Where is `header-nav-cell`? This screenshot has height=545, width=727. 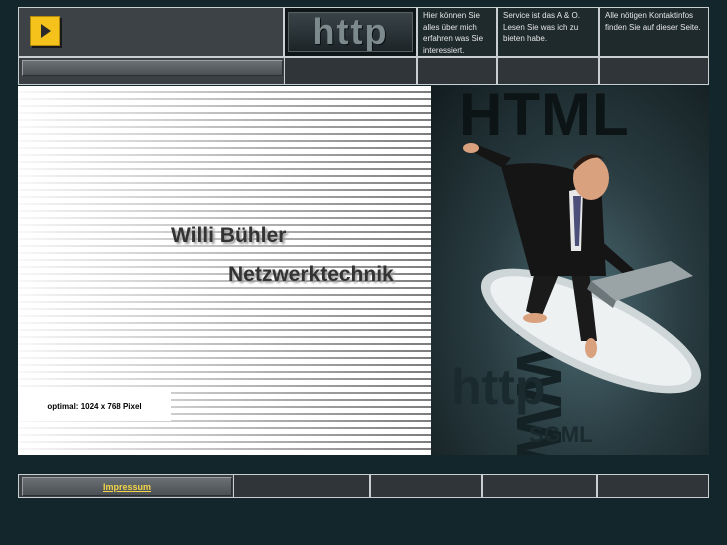
header-nav-cell is located at coordinates (151, 32).